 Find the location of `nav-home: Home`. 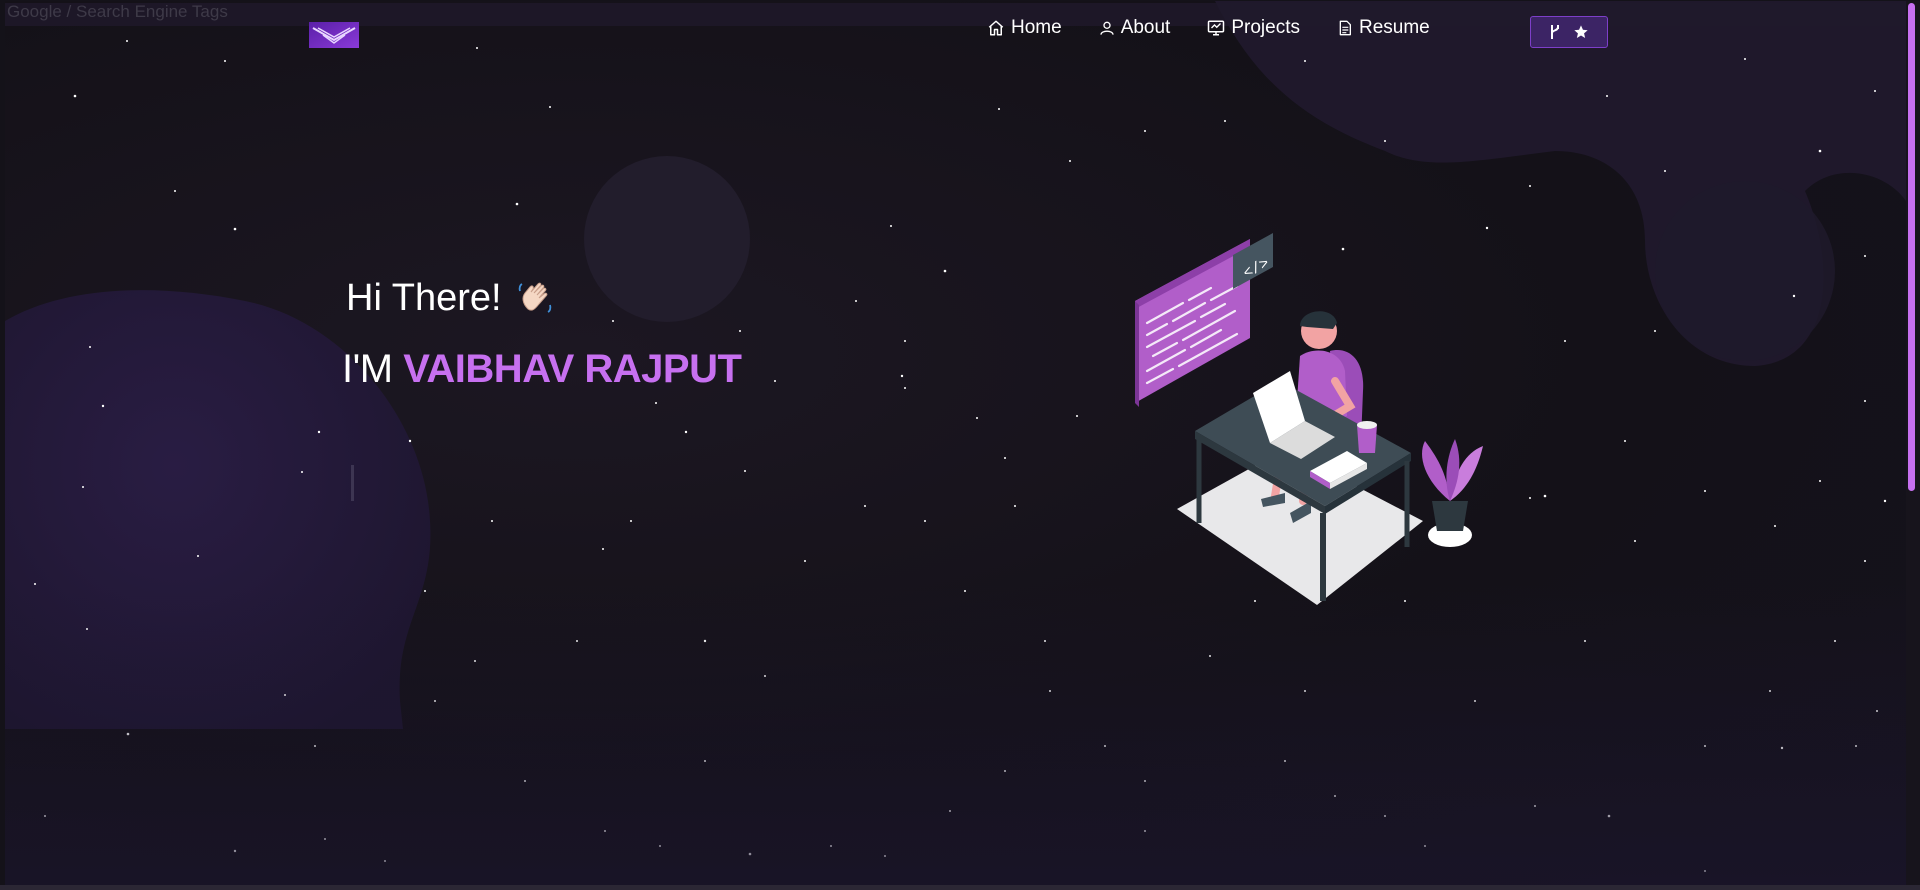

nav-home: Home is located at coordinates (1024, 28).